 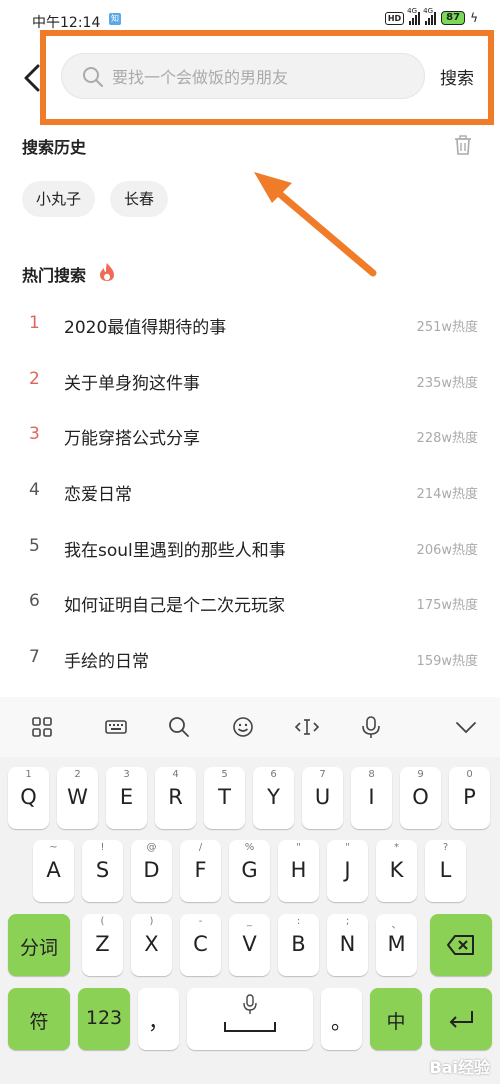 I want to click on grid-apps-icon, so click(x=42, y=727).